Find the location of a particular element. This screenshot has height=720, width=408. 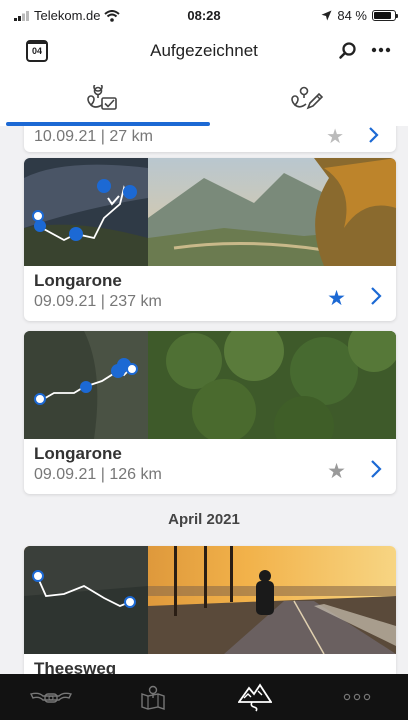

trip-title: Theesweg is located at coordinates (75, 666).